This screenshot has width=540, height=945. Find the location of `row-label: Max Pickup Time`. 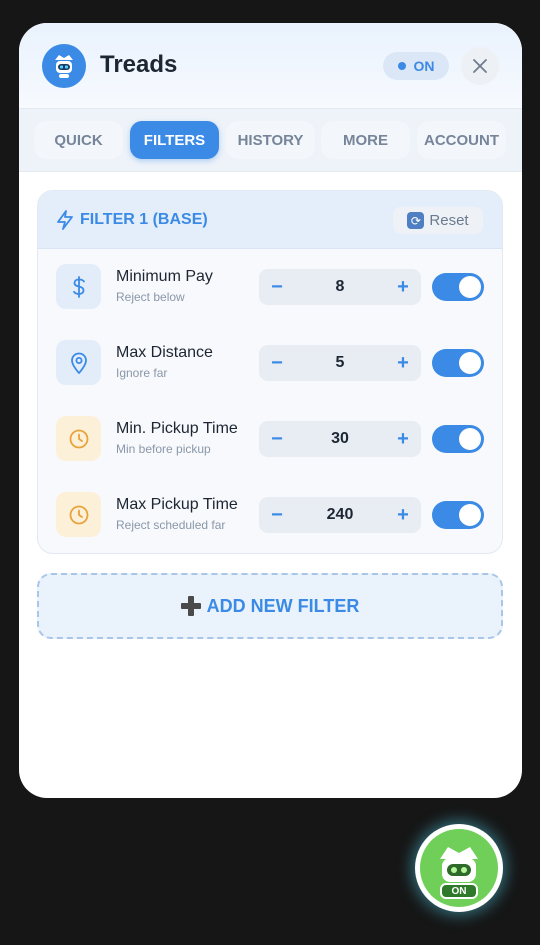

row-label: Max Pickup Time is located at coordinates (177, 504).